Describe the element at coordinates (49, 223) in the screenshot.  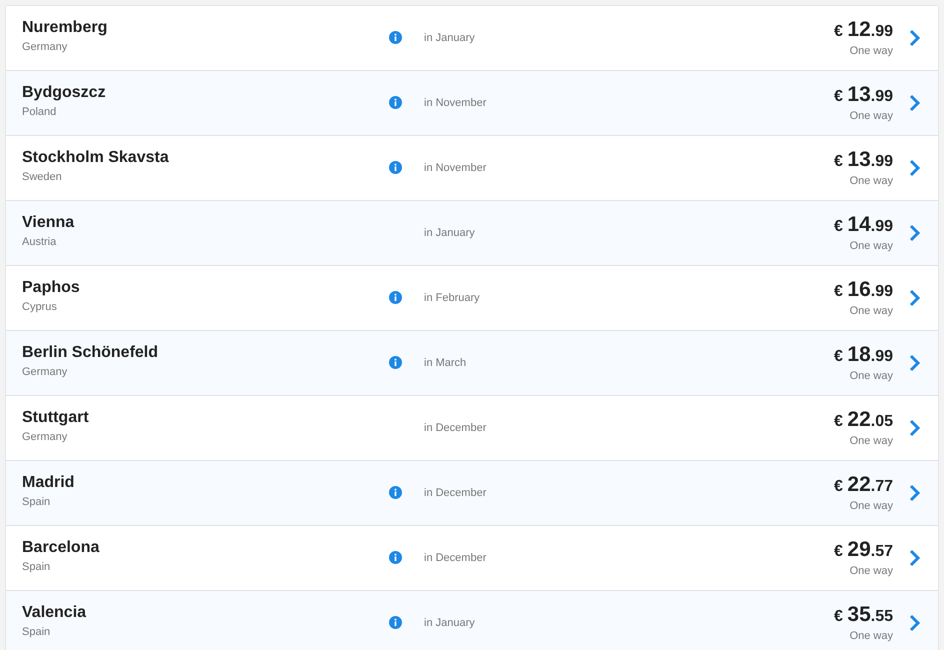
I see `city-name: Vienna` at that location.